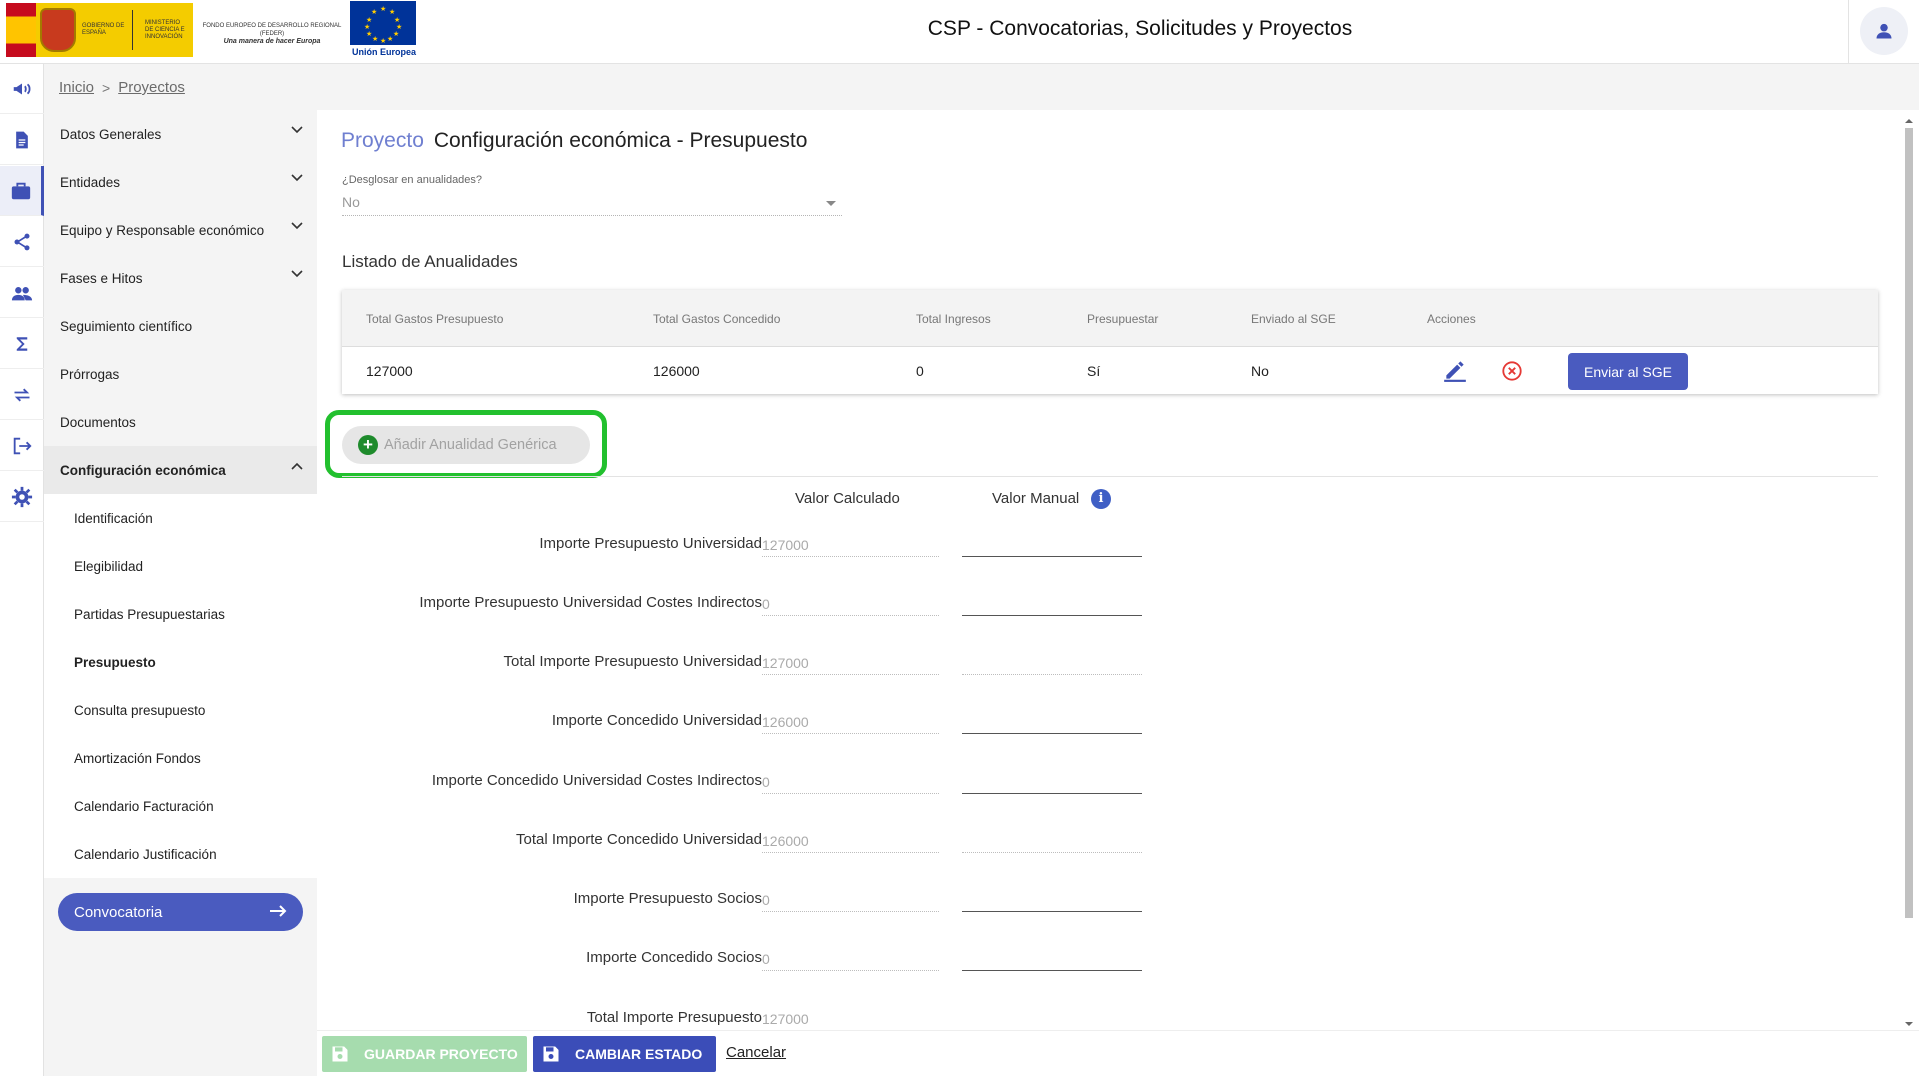 The width and height of the screenshot is (1919, 1076). I want to click on user-avatar-button, so click(1884, 31).